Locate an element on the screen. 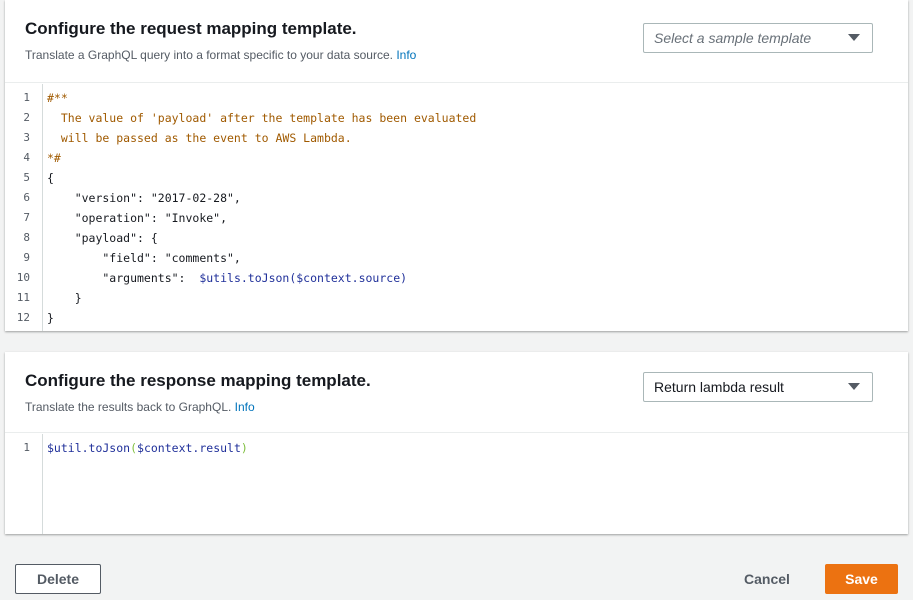  line-number: 9 is located at coordinates (26, 257).